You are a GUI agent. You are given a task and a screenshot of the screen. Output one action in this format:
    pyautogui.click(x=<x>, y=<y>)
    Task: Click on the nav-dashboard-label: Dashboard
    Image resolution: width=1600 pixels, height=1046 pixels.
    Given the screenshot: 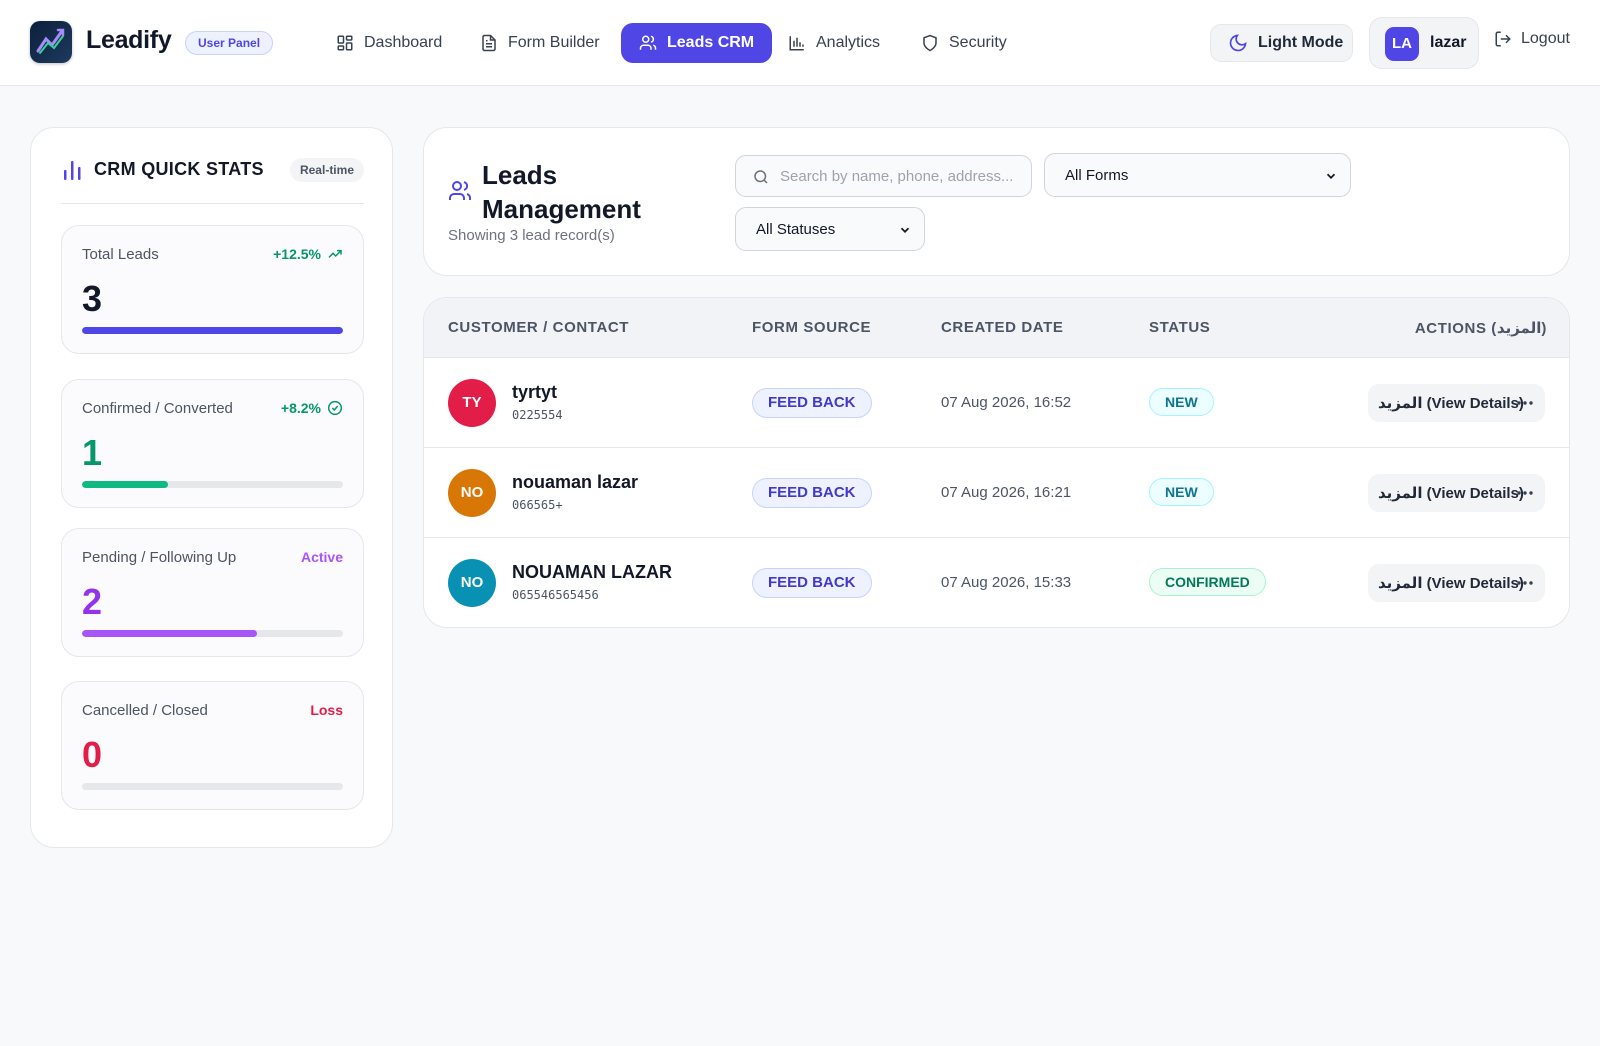 What is the action you would take?
    pyautogui.click(x=403, y=42)
    